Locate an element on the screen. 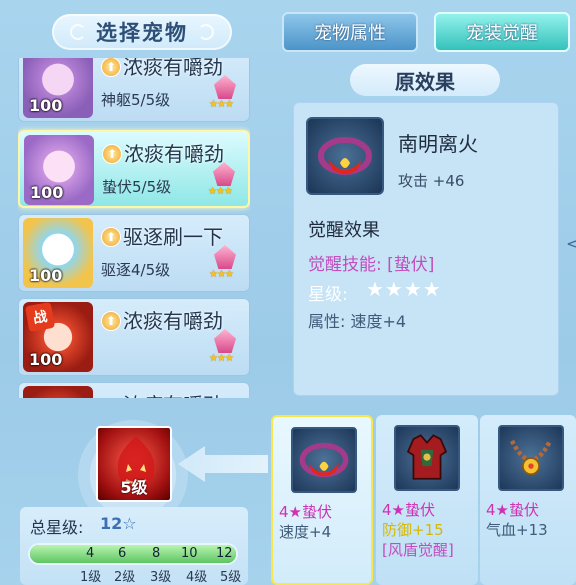 This screenshot has width=576, height=585. pet-list-item: 浓痰有嚼劲 is located at coordinates (134, 390).